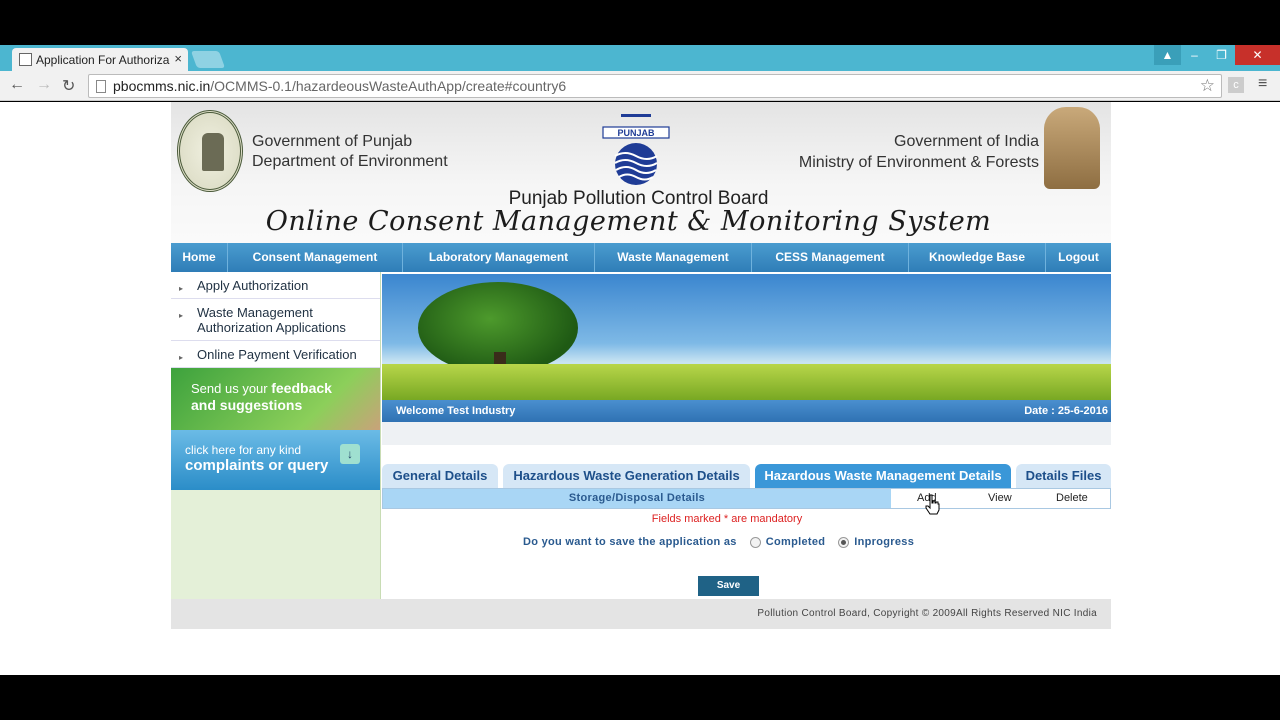  I want to click on bookmark-star-icon: ☆, so click(1207, 86).